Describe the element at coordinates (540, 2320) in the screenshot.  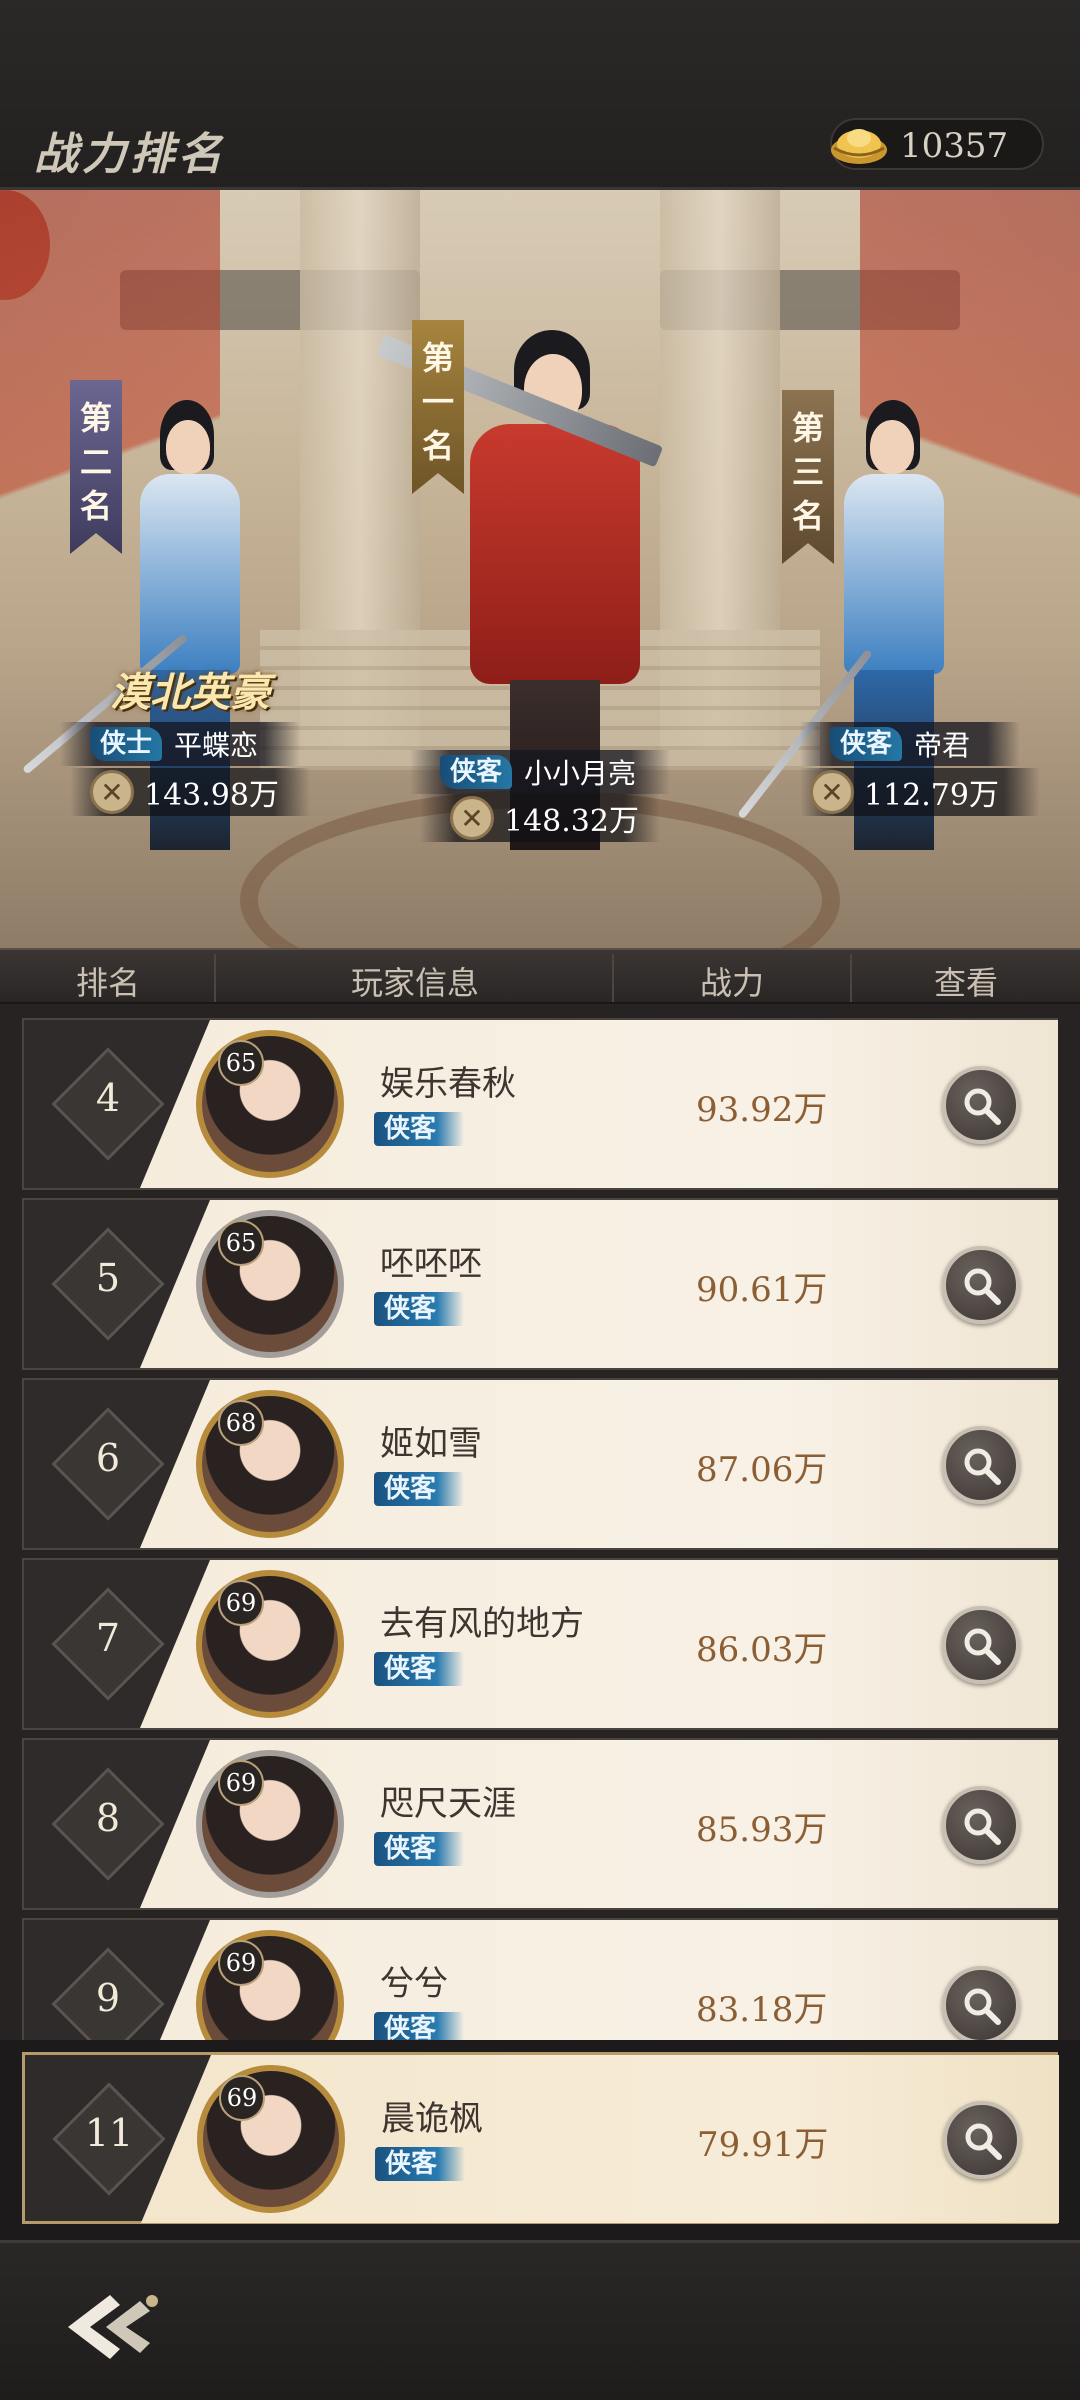
I see `bottom-bar` at that location.